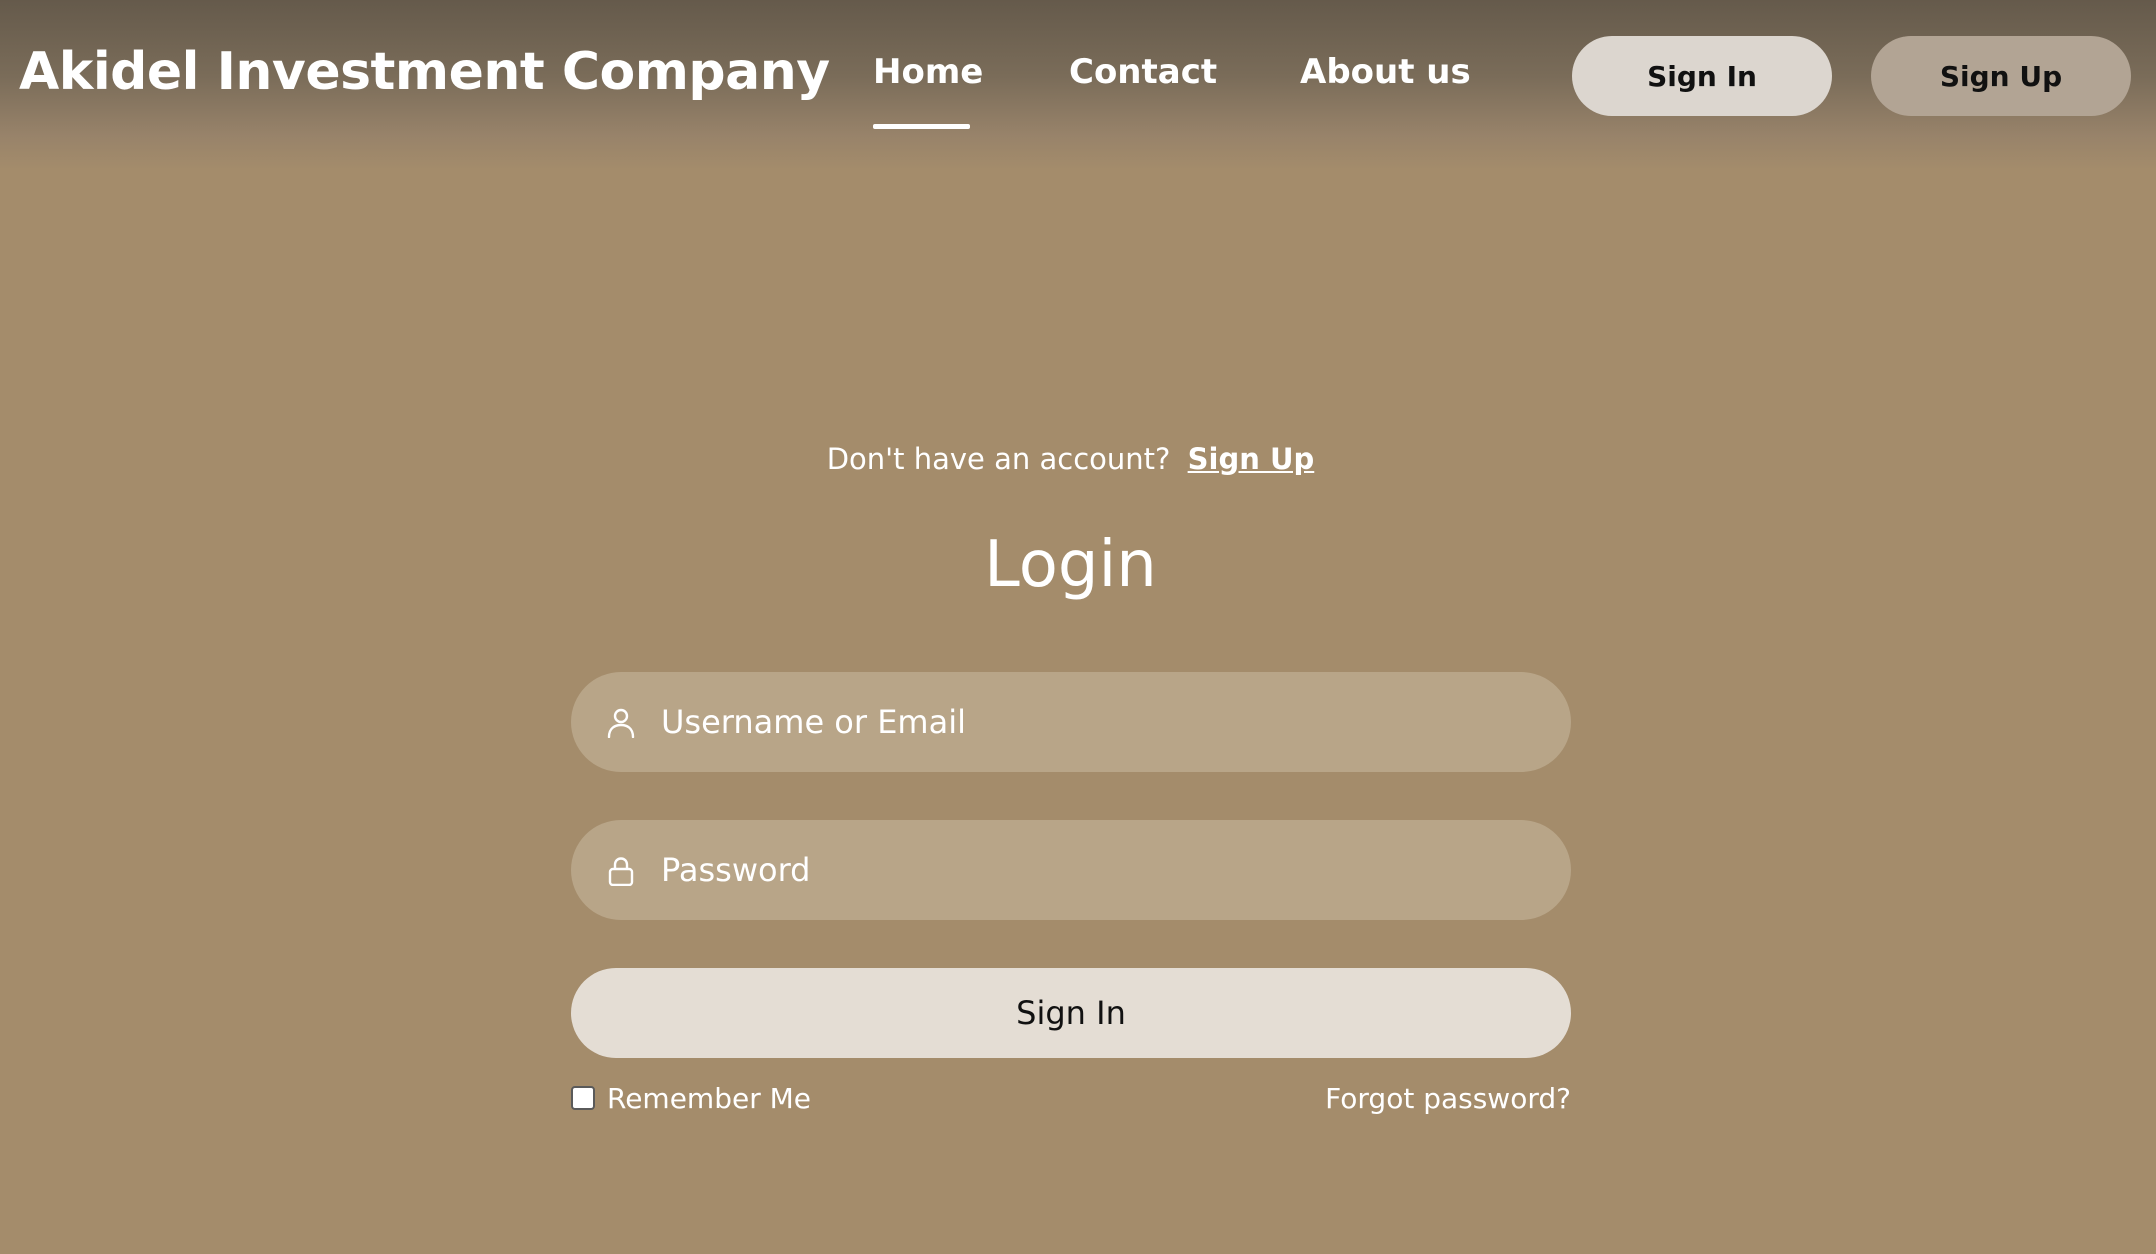 The image size is (2156, 1254). Describe the element at coordinates (621, 723) in the screenshot. I see `user-icon` at that location.